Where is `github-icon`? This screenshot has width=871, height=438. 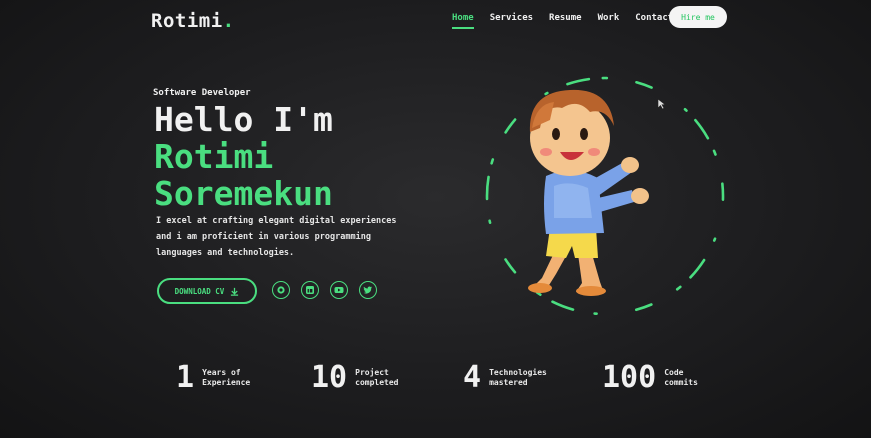 github-icon is located at coordinates (281, 290).